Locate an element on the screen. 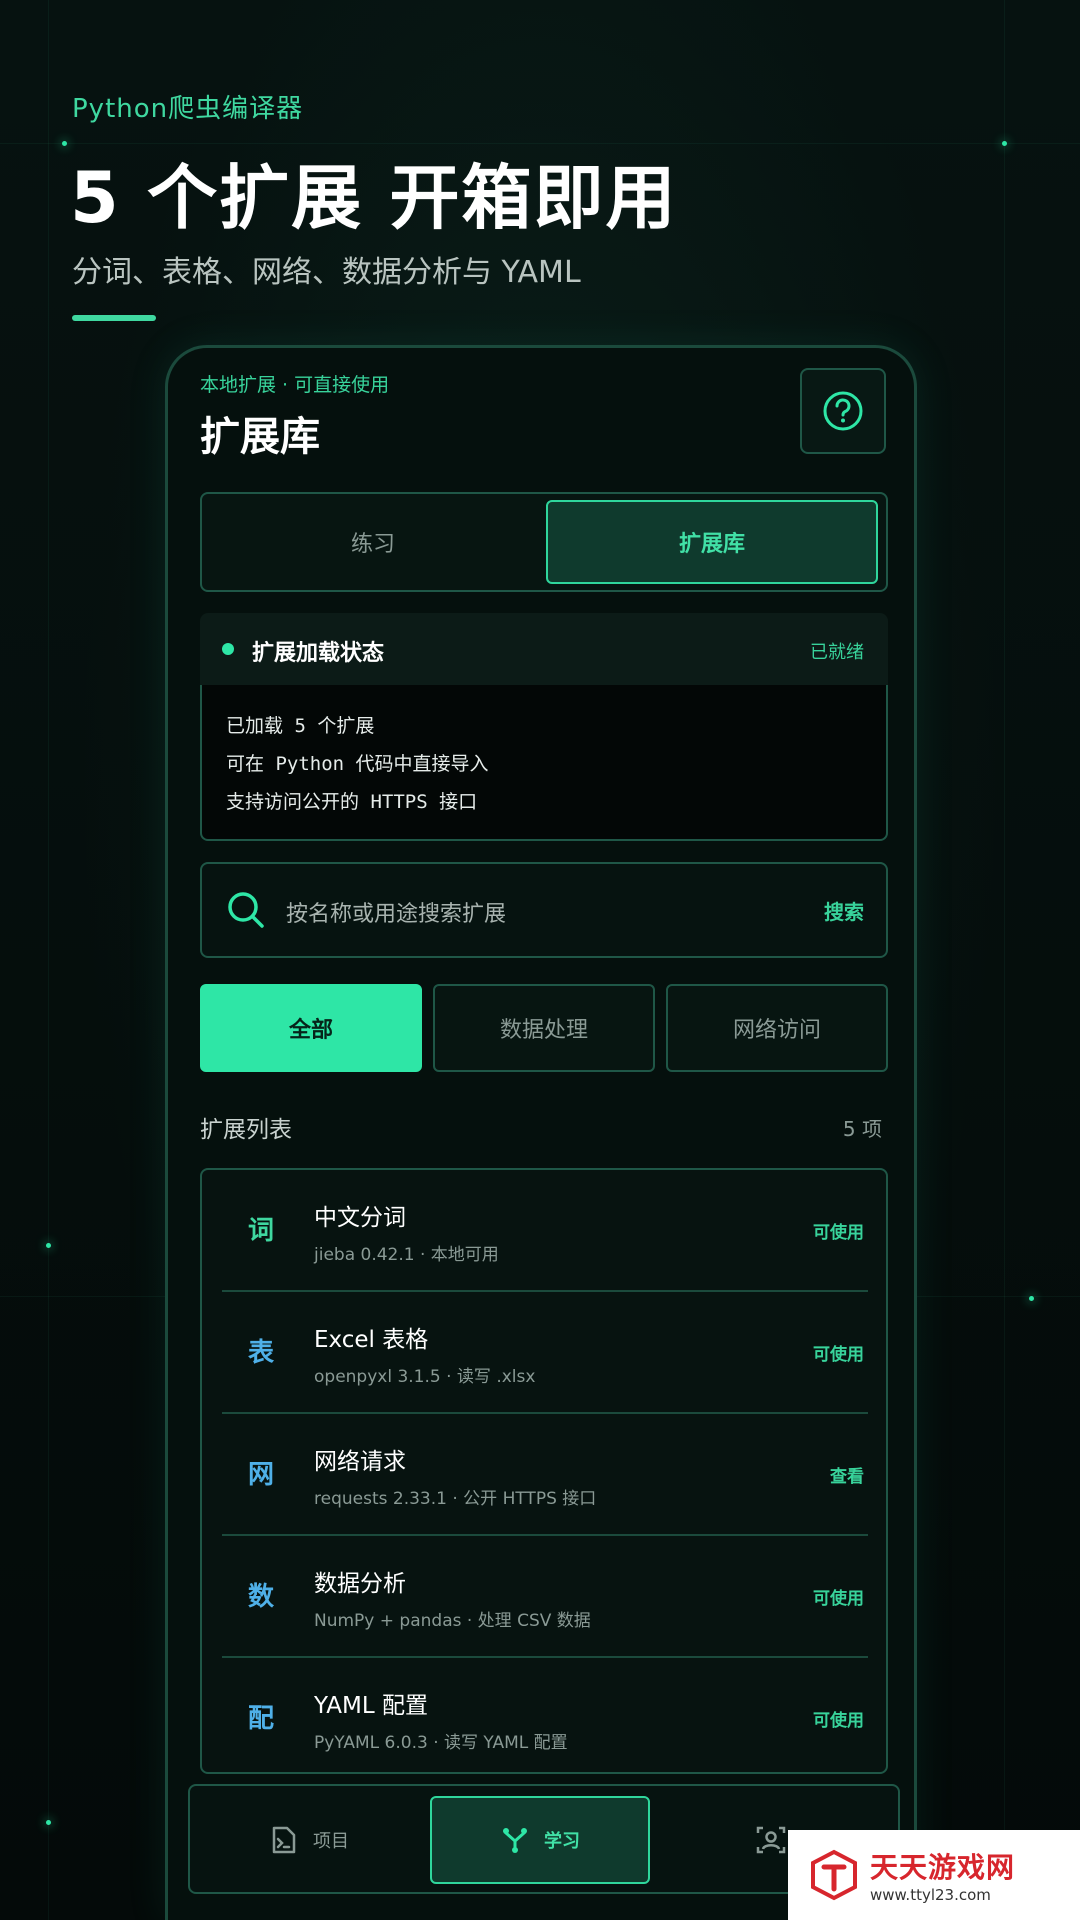 The height and width of the screenshot is (1920, 1080). help-button is located at coordinates (843, 411).